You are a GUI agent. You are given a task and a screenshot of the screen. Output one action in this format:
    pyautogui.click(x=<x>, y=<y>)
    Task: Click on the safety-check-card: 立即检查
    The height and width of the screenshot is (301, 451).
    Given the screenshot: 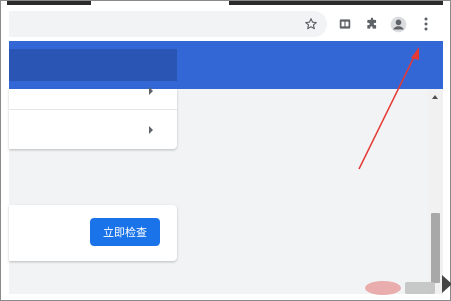 What is the action you would take?
    pyautogui.click(x=93, y=233)
    